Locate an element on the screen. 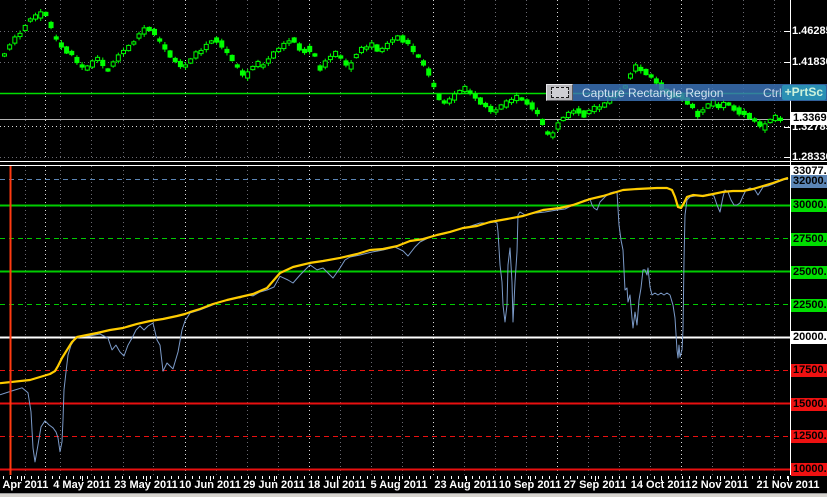  indicator-scale-label: 15000.0 is located at coordinates (809, 404).